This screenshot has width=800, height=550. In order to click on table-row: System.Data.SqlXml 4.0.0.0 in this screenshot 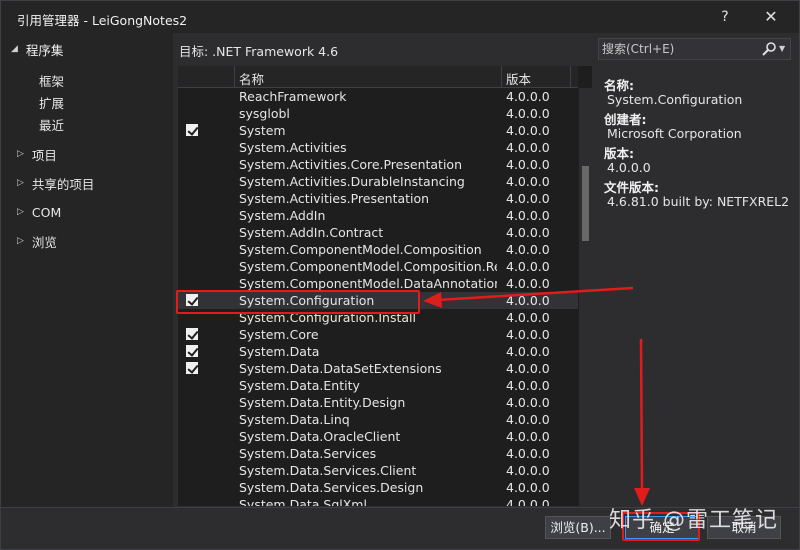, I will do `click(378, 501)`.